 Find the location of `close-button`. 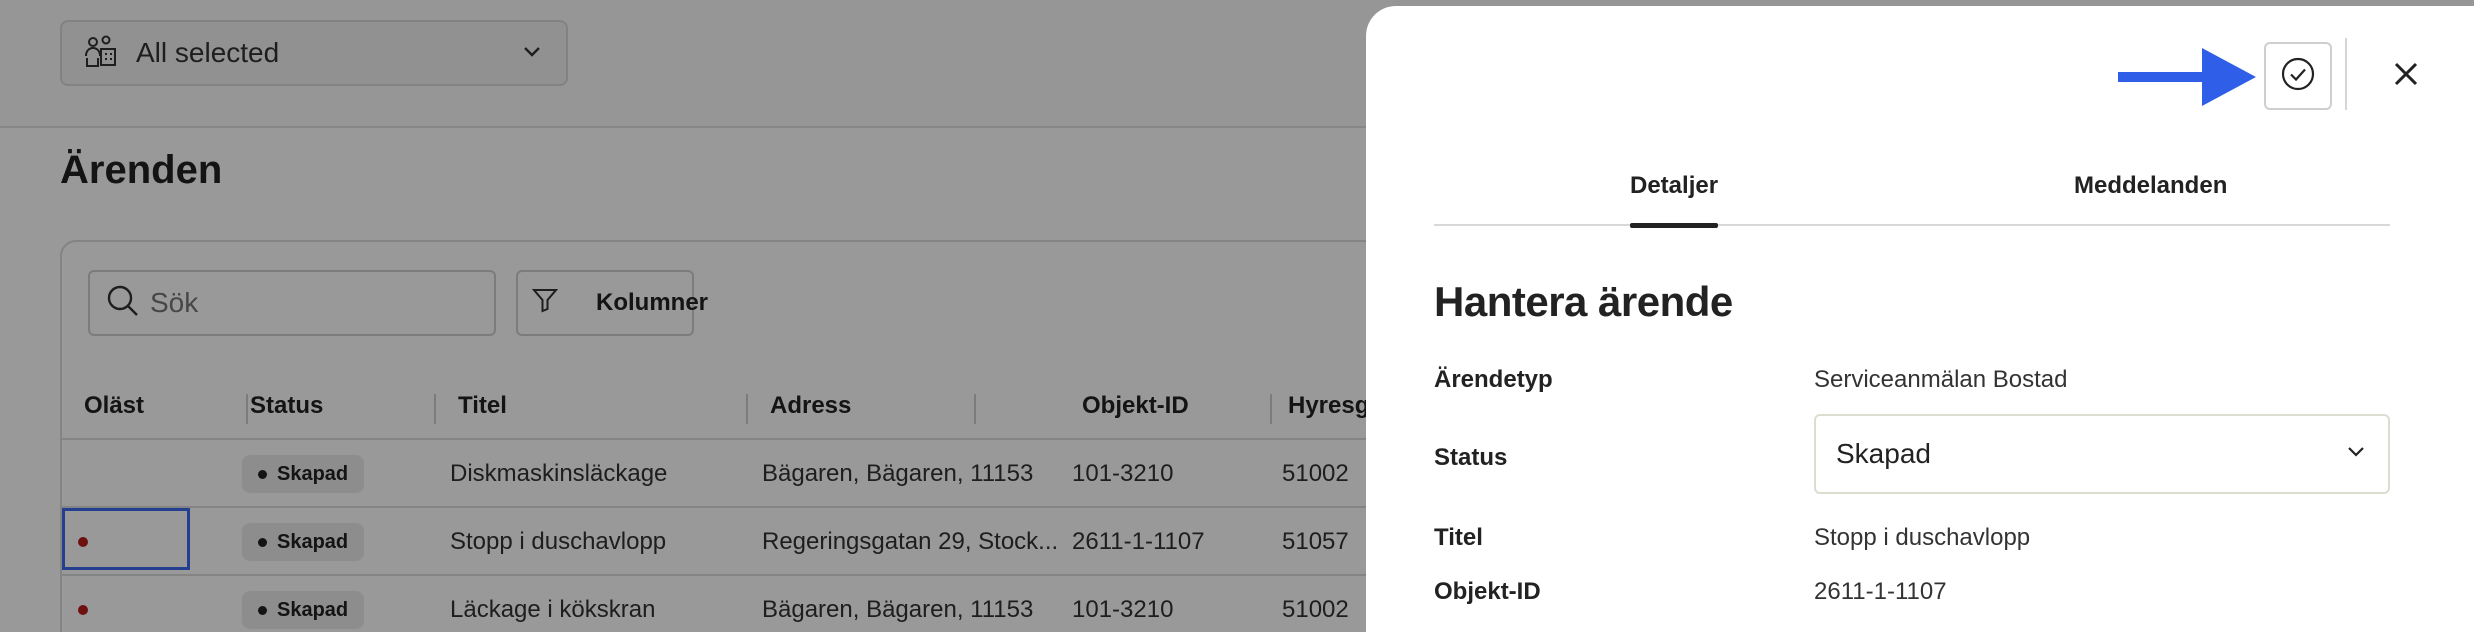

close-button is located at coordinates (2406, 76).